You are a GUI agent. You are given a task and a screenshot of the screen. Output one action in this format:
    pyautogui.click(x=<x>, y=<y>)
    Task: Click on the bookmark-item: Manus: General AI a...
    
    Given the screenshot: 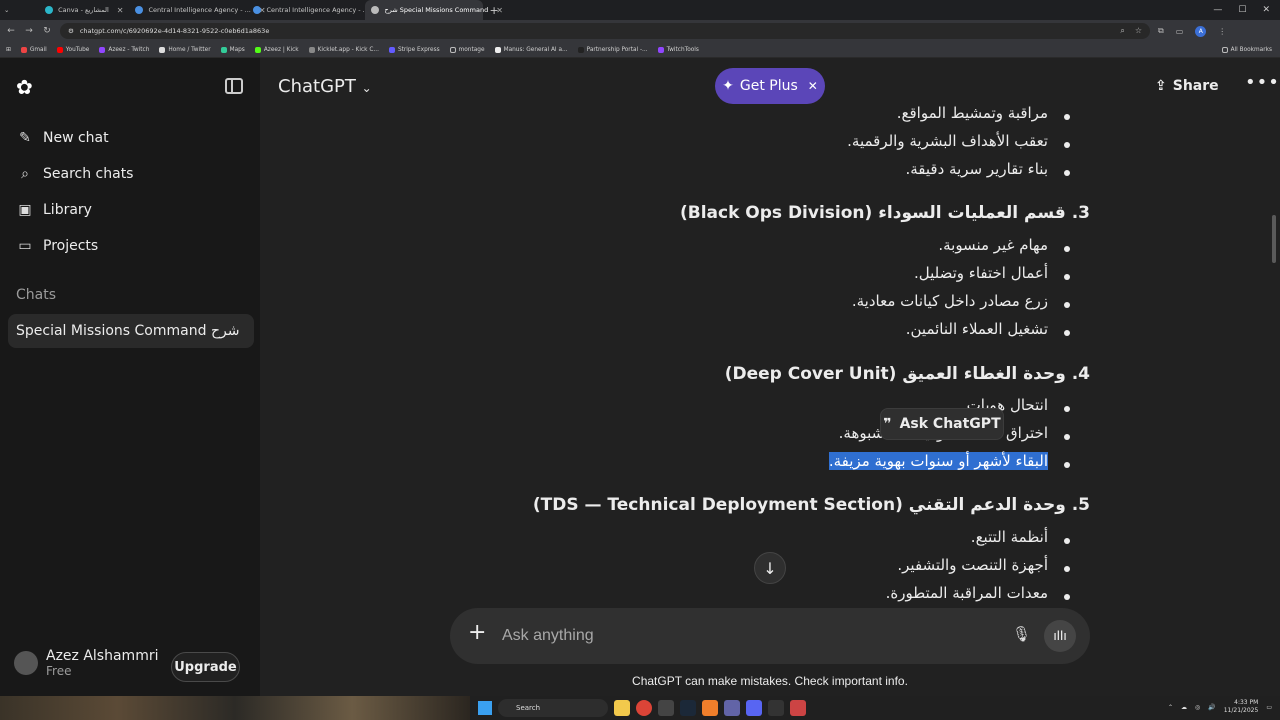 What is the action you would take?
    pyautogui.click(x=531, y=49)
    